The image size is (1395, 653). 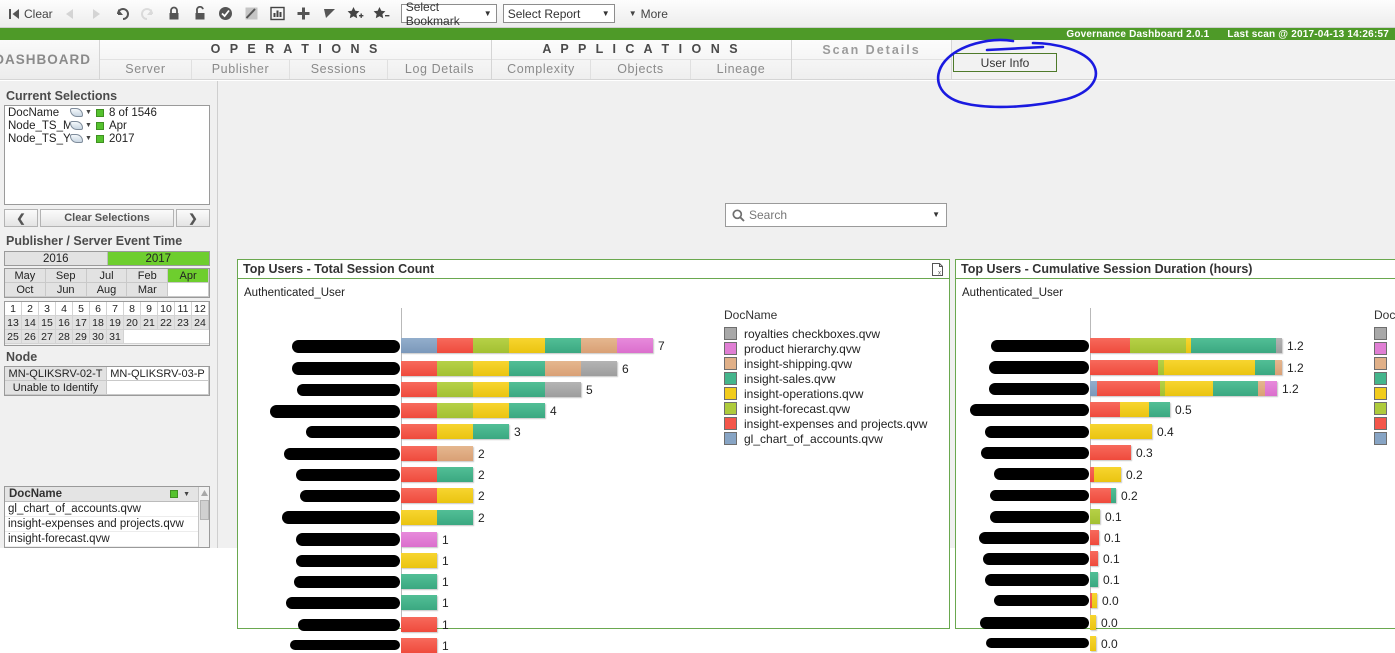 I want to click on month-aug: Aug, so click(x=107, y=290).